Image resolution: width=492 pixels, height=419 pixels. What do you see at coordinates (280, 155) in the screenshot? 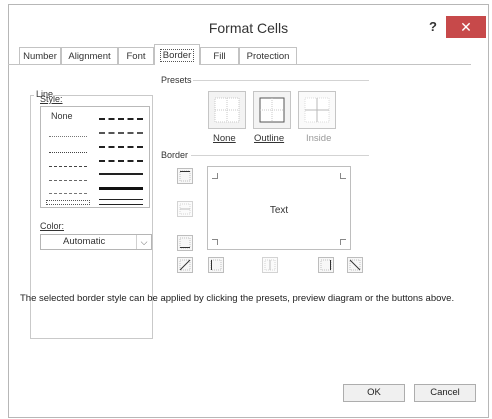
I see `border-divider` at bounding box center [280, 155].